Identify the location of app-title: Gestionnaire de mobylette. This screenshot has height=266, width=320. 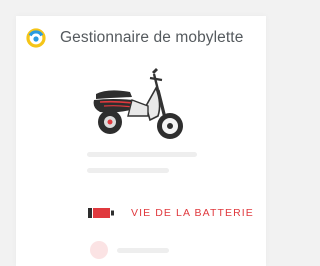
(152, 37).